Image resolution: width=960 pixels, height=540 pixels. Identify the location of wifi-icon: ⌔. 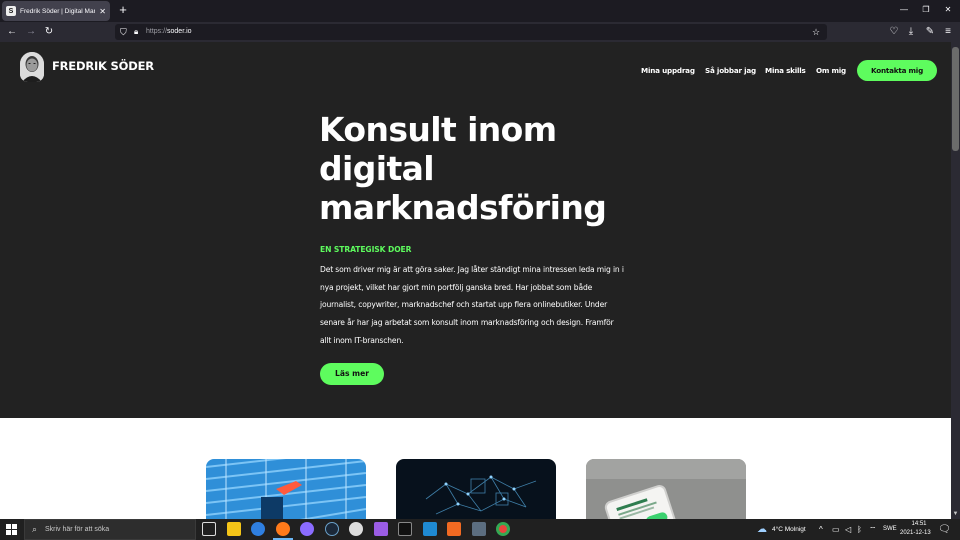
(873, 530).